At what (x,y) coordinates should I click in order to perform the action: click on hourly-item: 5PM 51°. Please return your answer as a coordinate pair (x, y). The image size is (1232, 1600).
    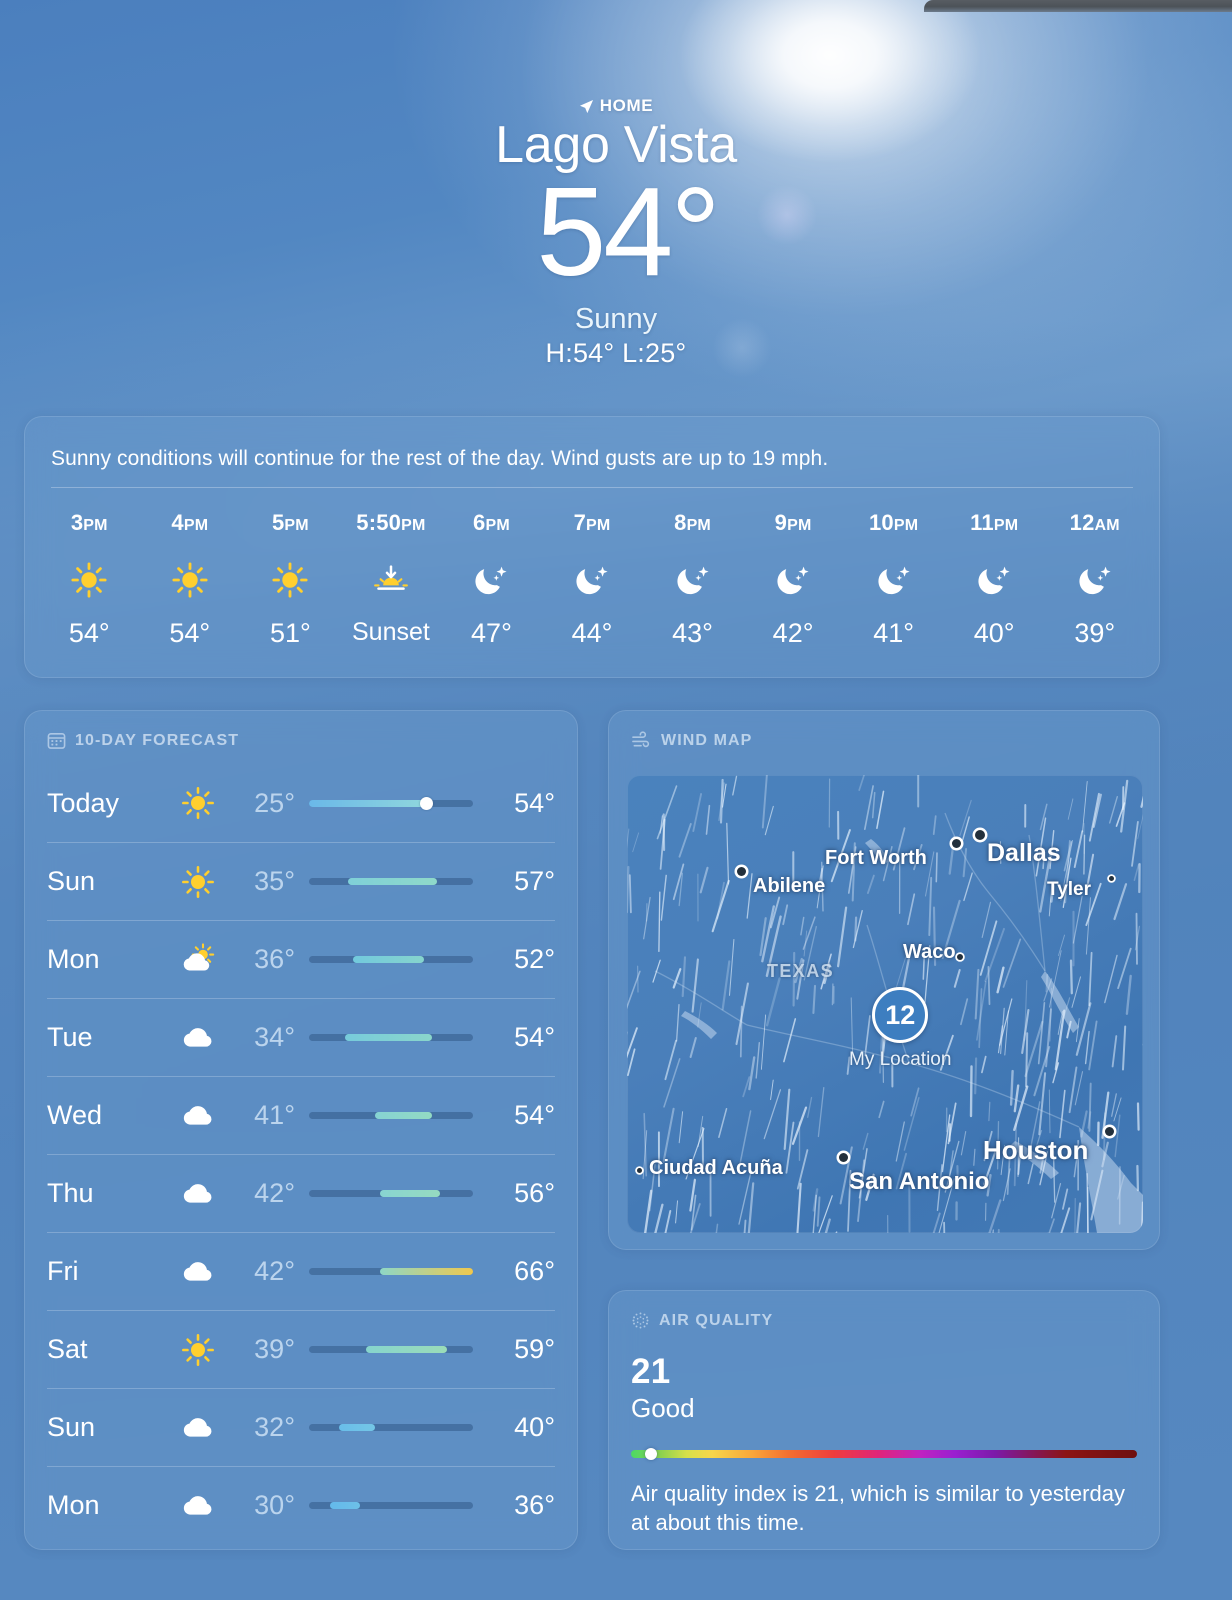
    Looking at the image, I should click on (290, 579).